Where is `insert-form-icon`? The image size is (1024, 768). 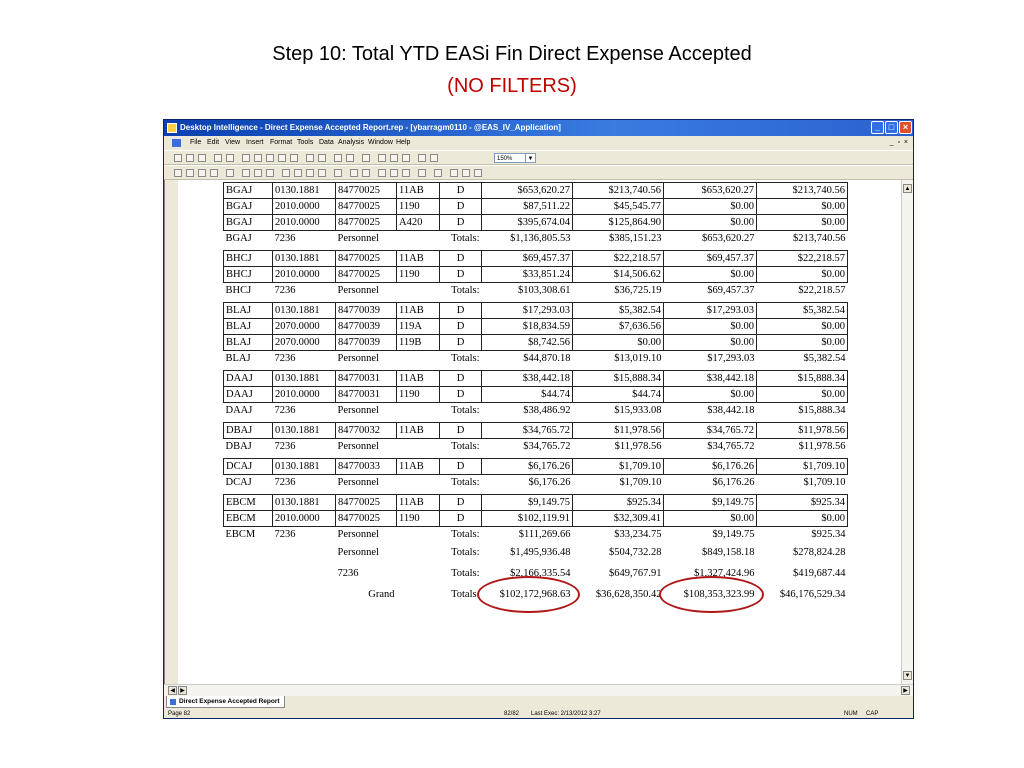 insert-form-icon is located at coordinates (202, 173).